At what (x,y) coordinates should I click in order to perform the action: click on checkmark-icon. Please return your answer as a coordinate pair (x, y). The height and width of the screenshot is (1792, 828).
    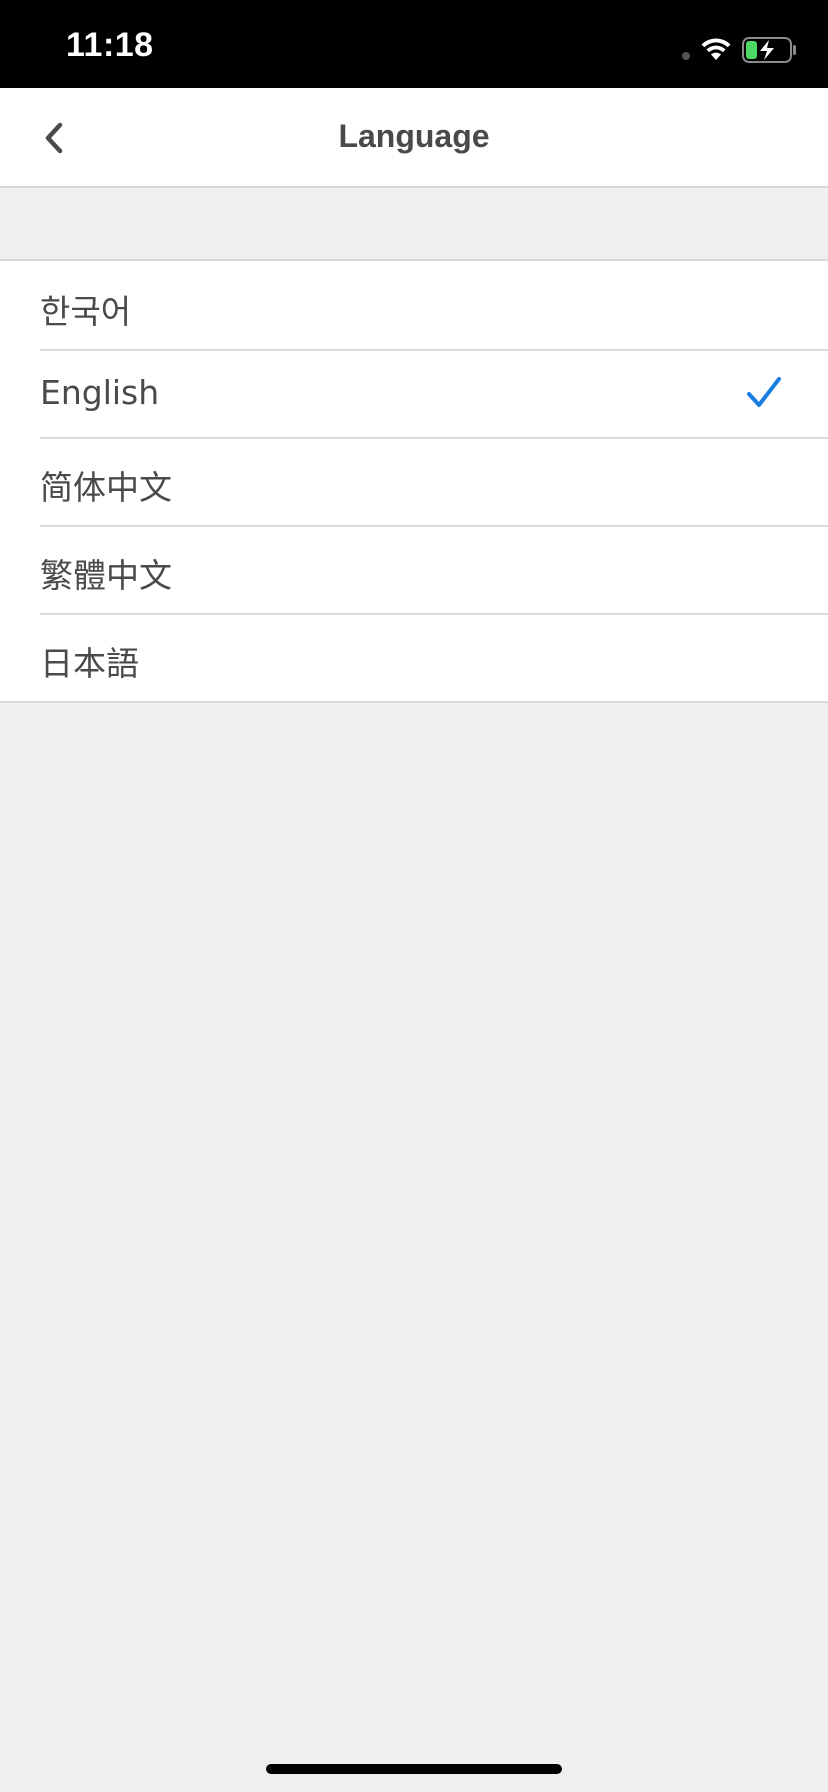
    Looking at the image, I should click on (764, 392).